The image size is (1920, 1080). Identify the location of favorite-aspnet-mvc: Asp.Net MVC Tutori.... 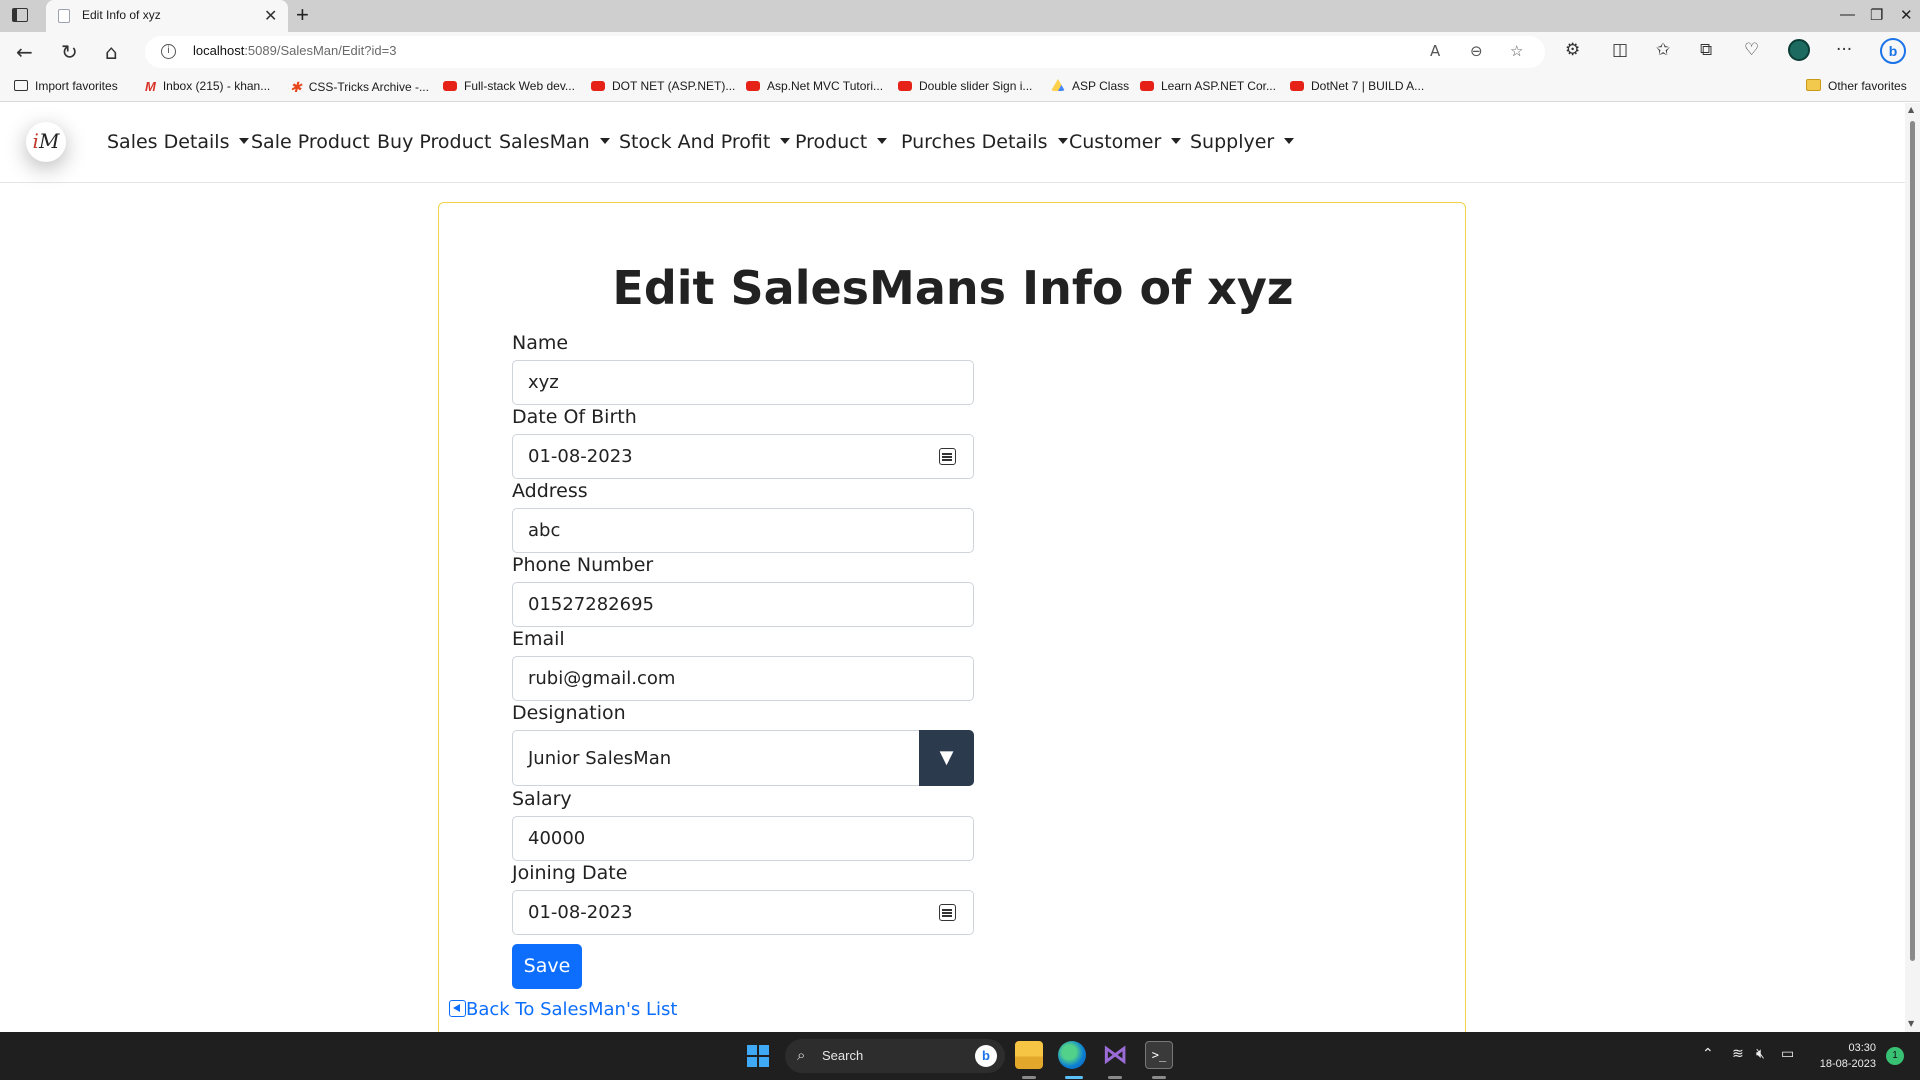
(814, 86).